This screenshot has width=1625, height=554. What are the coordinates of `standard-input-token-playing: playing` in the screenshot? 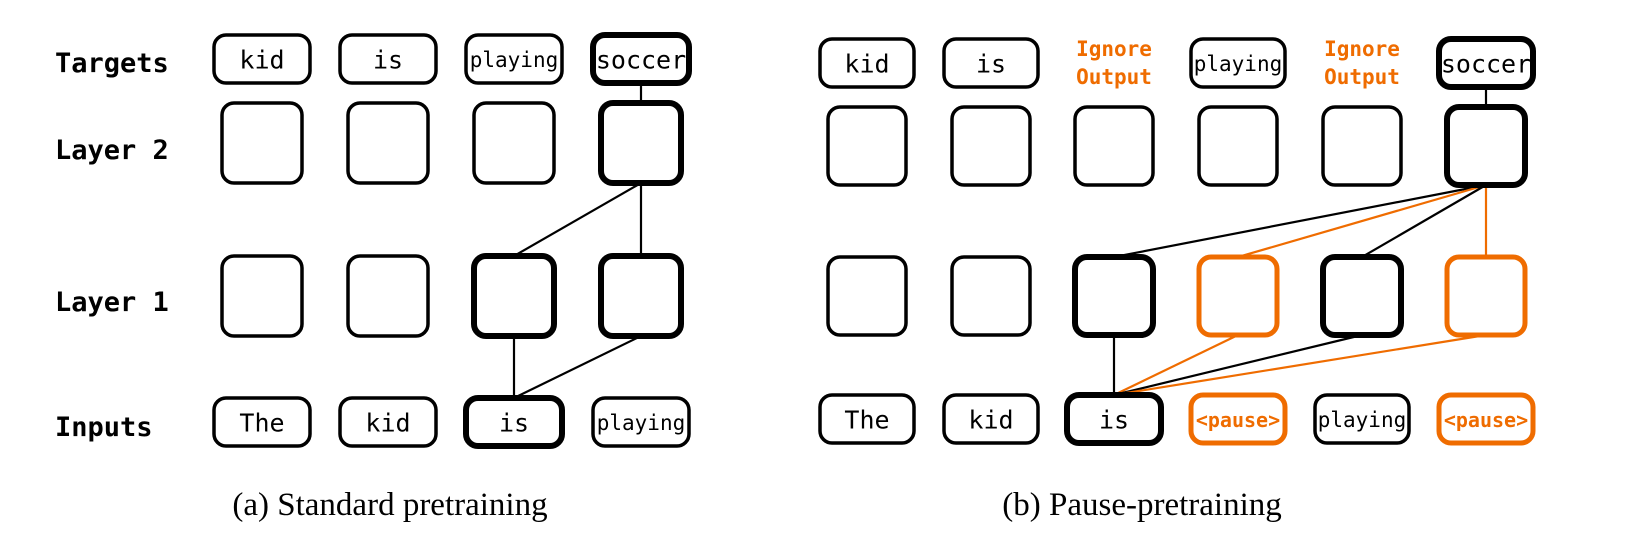 It's located at (641, 423).